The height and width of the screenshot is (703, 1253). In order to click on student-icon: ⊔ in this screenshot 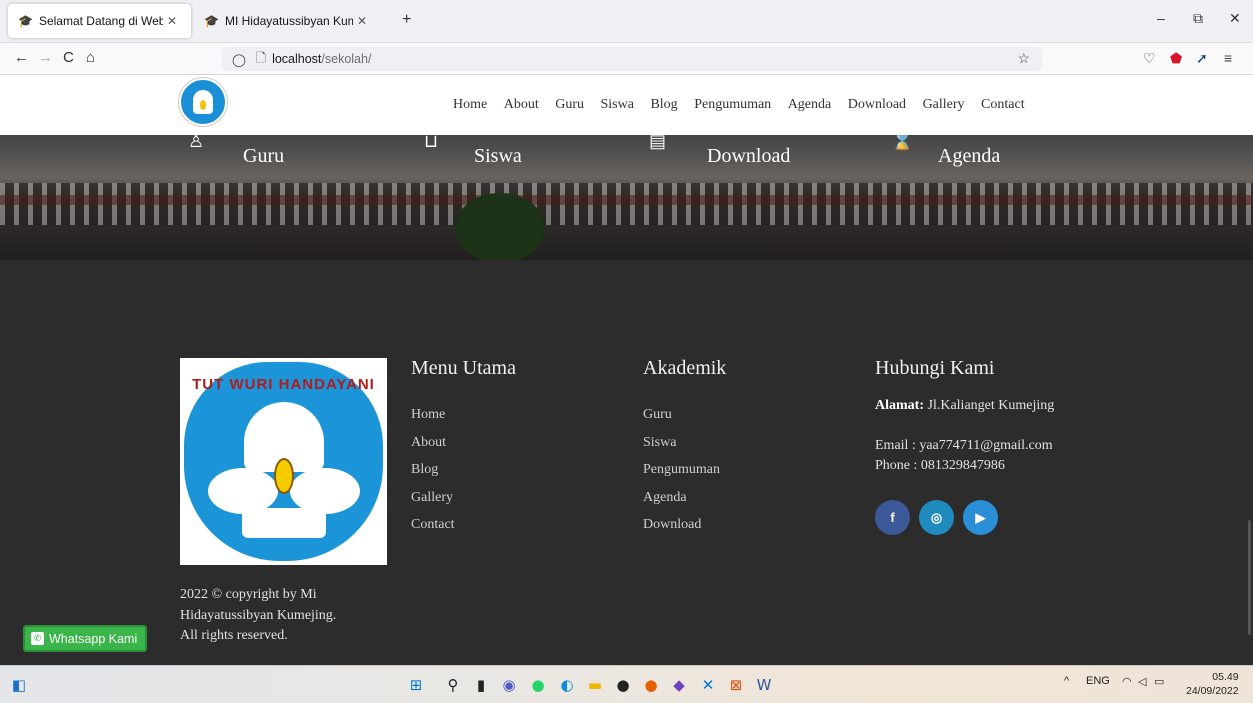, I will do `click(431, 143)`.